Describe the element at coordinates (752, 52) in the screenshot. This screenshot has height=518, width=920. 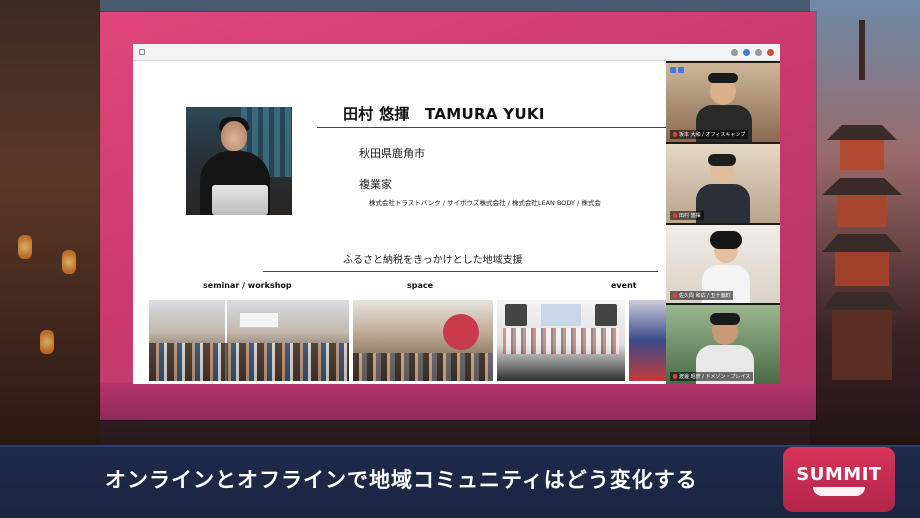
I see `browser-extension-icons` at that location.